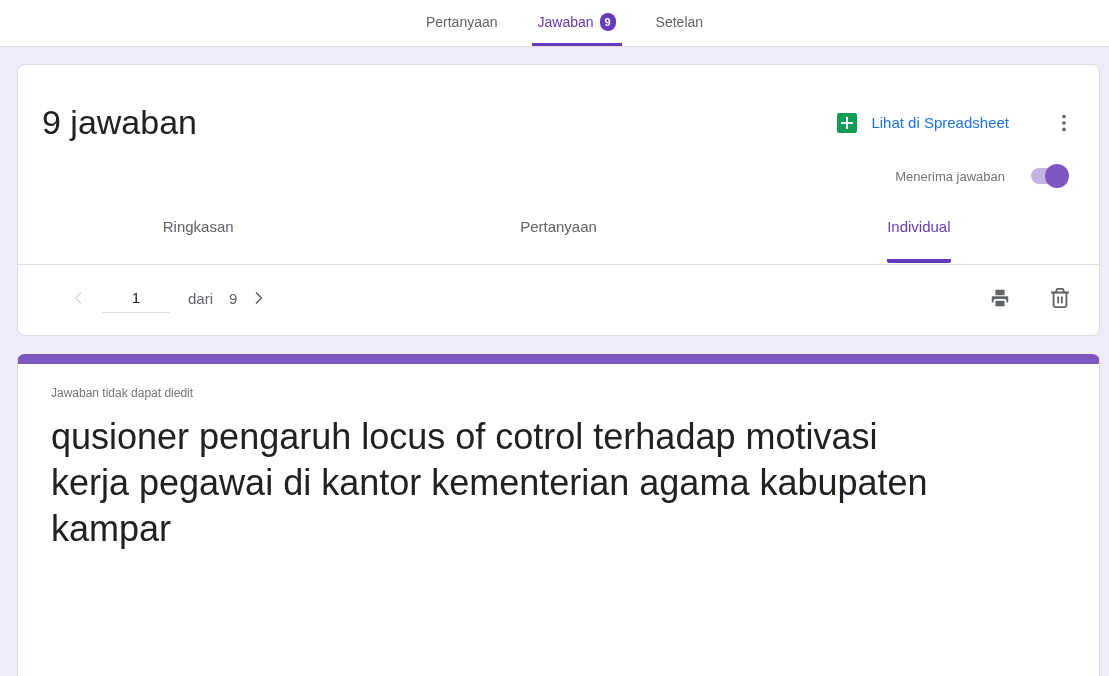 This screenshot has height=676, width=1109. What do you see at coordinates (923, 122) in the screenshot?
I see `spreadsheet-link: Lihat di Spreadsheet` at bounding box center [923, 122].